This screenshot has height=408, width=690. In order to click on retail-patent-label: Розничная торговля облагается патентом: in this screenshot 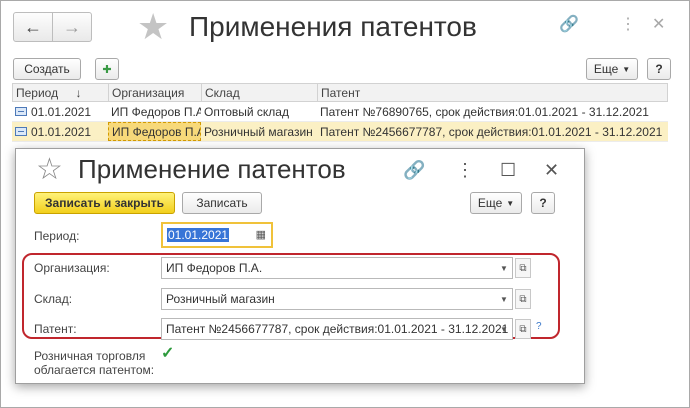, I will do `click(94, 363)`.